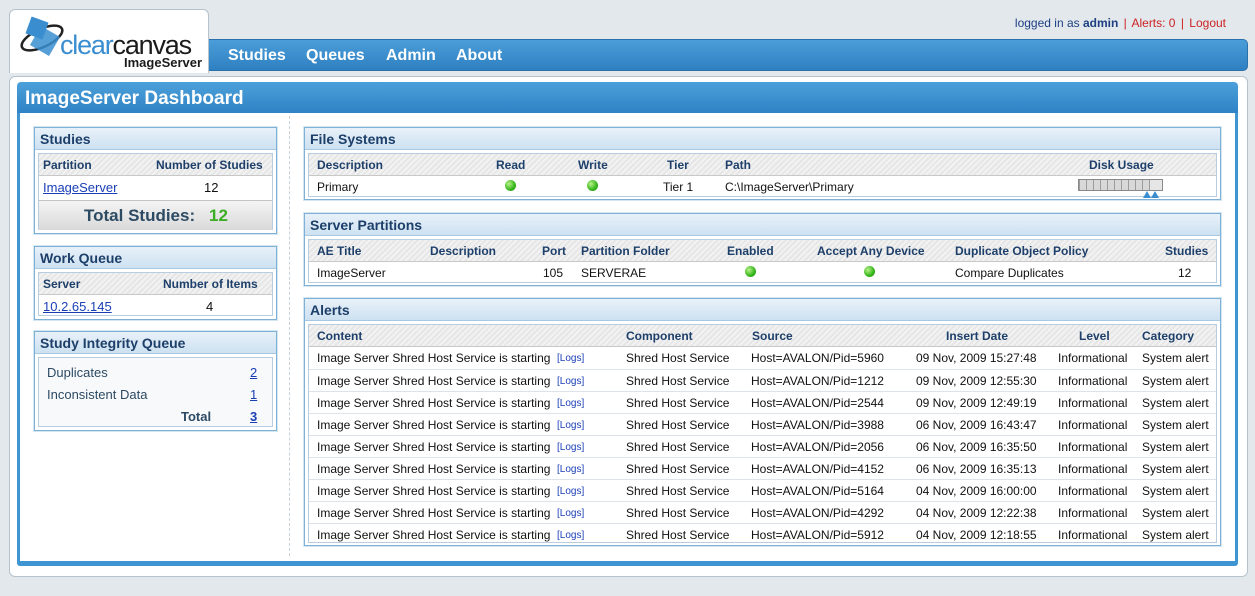 The image size is (1255, 596). I want to click on fs-read-status-icon, so click(510, 185).